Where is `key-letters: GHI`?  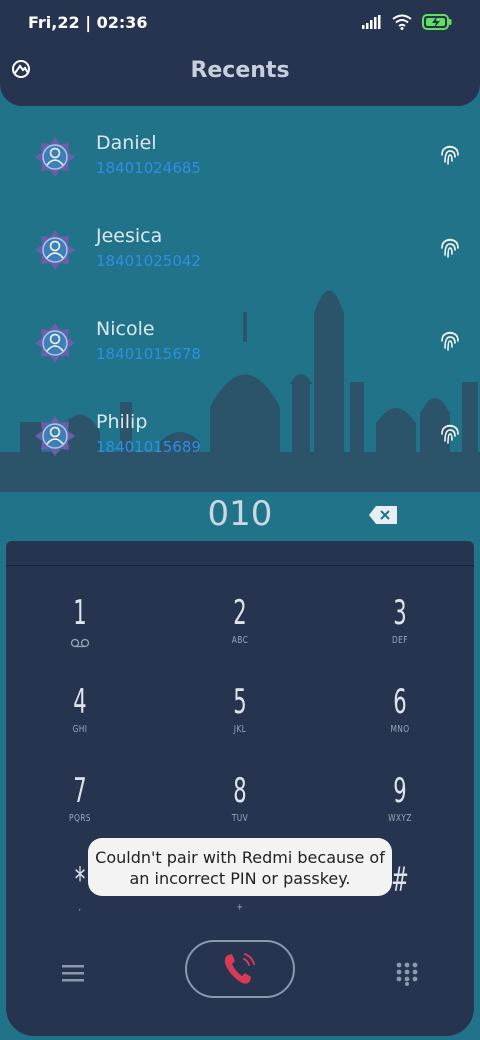
key-letters: GHI is located at coordinates (80, 729).